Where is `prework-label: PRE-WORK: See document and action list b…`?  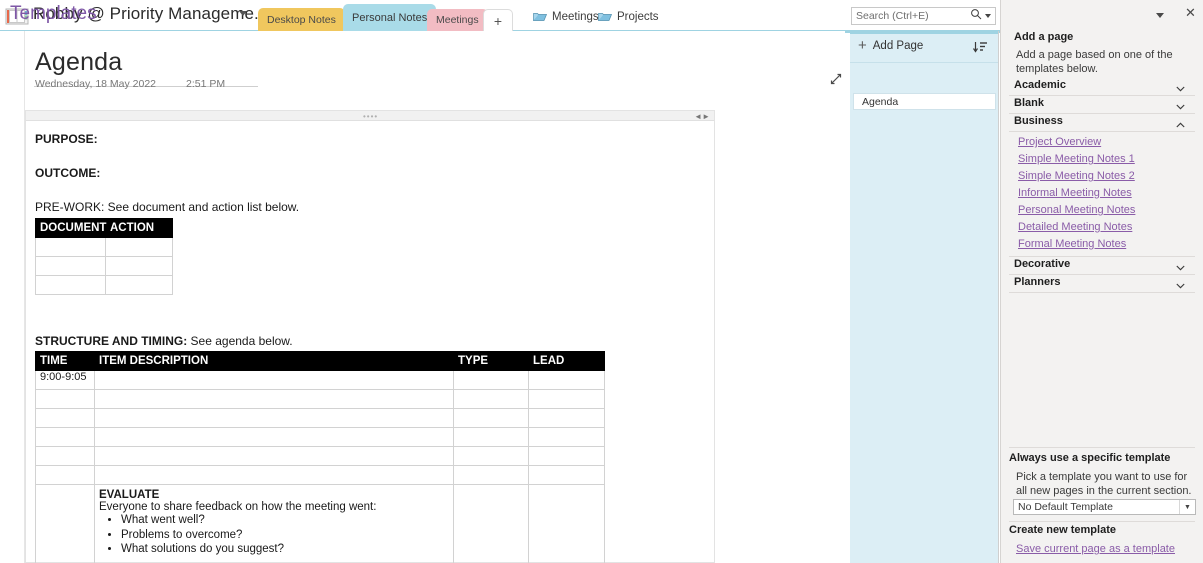 prework-label: PRE-WORK: See document and action list b… is located at coordinates (372, 207).